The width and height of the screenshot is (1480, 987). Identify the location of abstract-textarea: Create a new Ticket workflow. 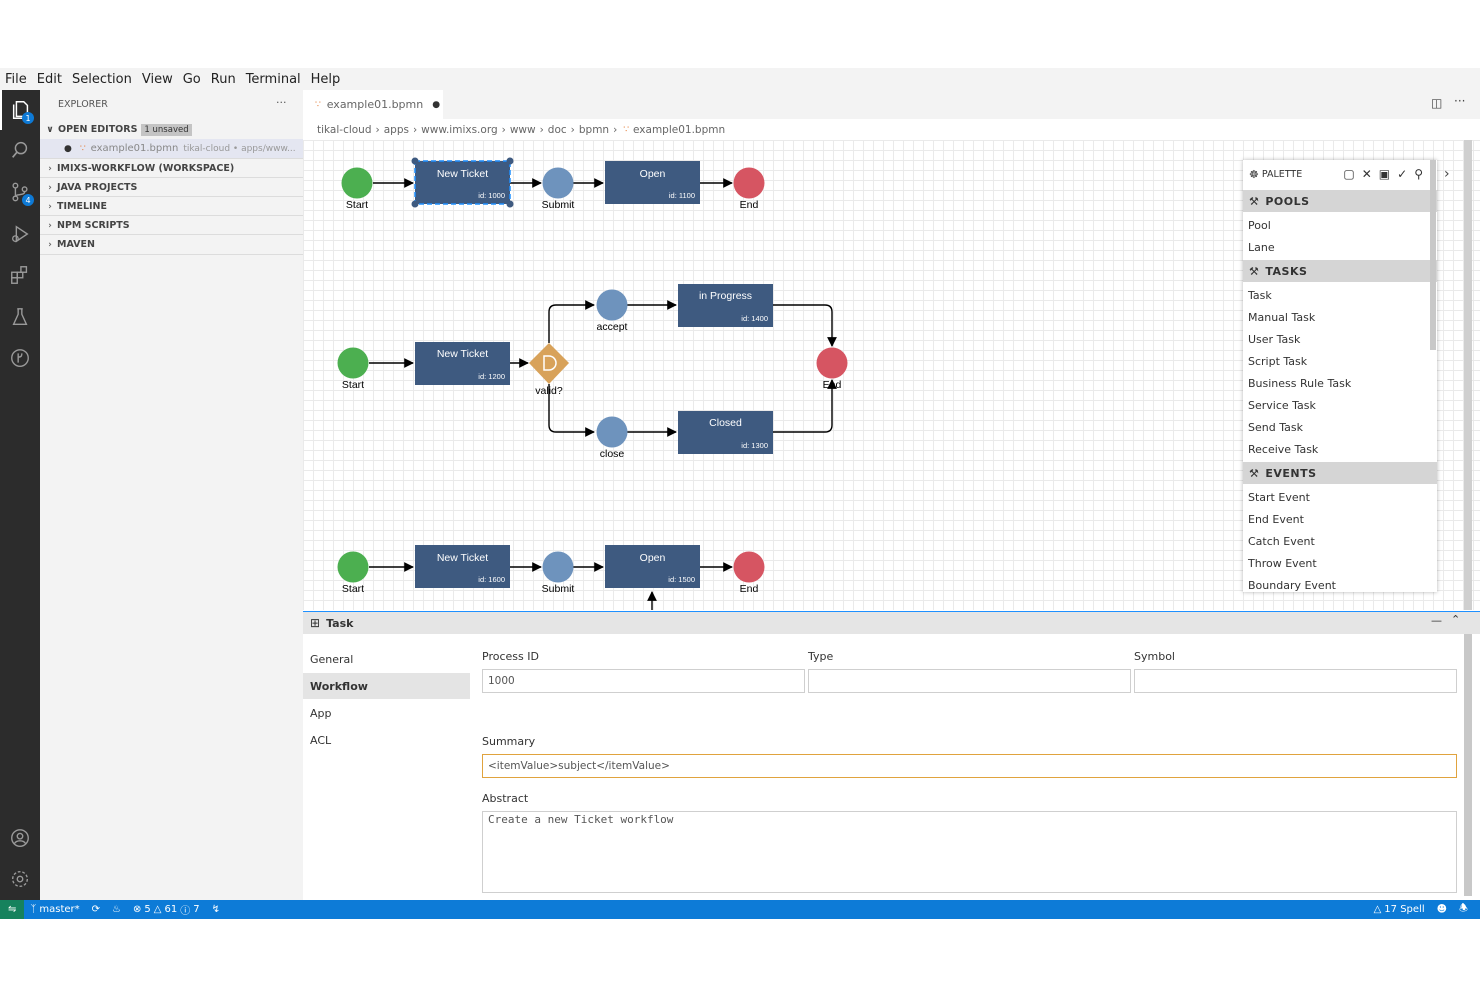
(969, 852).